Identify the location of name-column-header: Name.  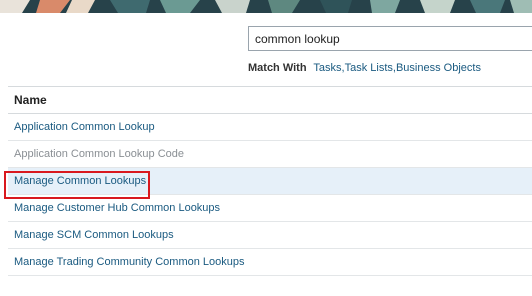
(30, 100).